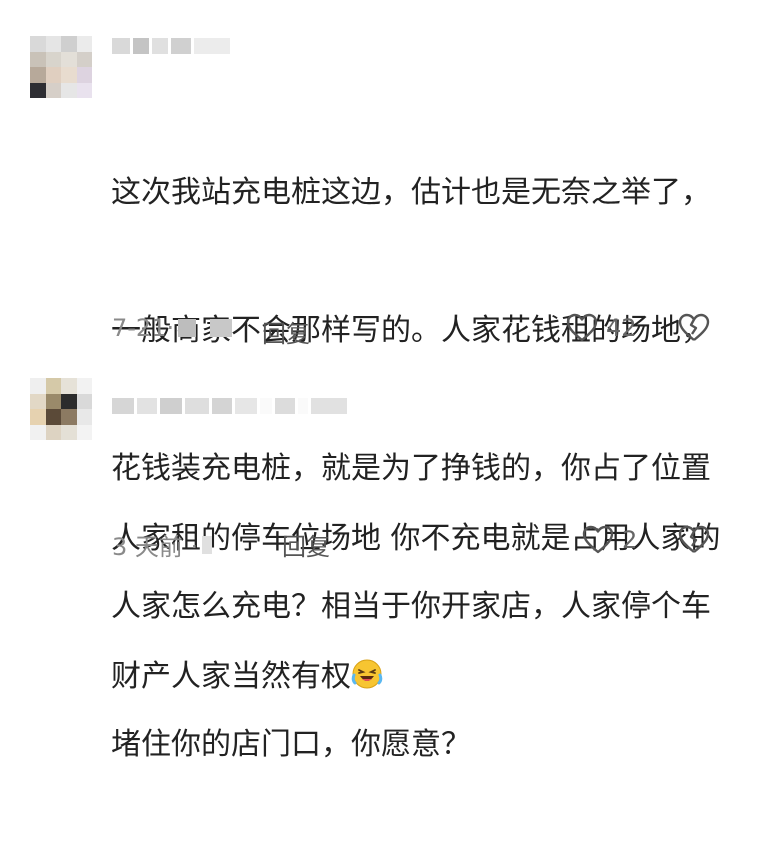  I want to click on laughing-crying-emoji-icon, so click(367, 674).